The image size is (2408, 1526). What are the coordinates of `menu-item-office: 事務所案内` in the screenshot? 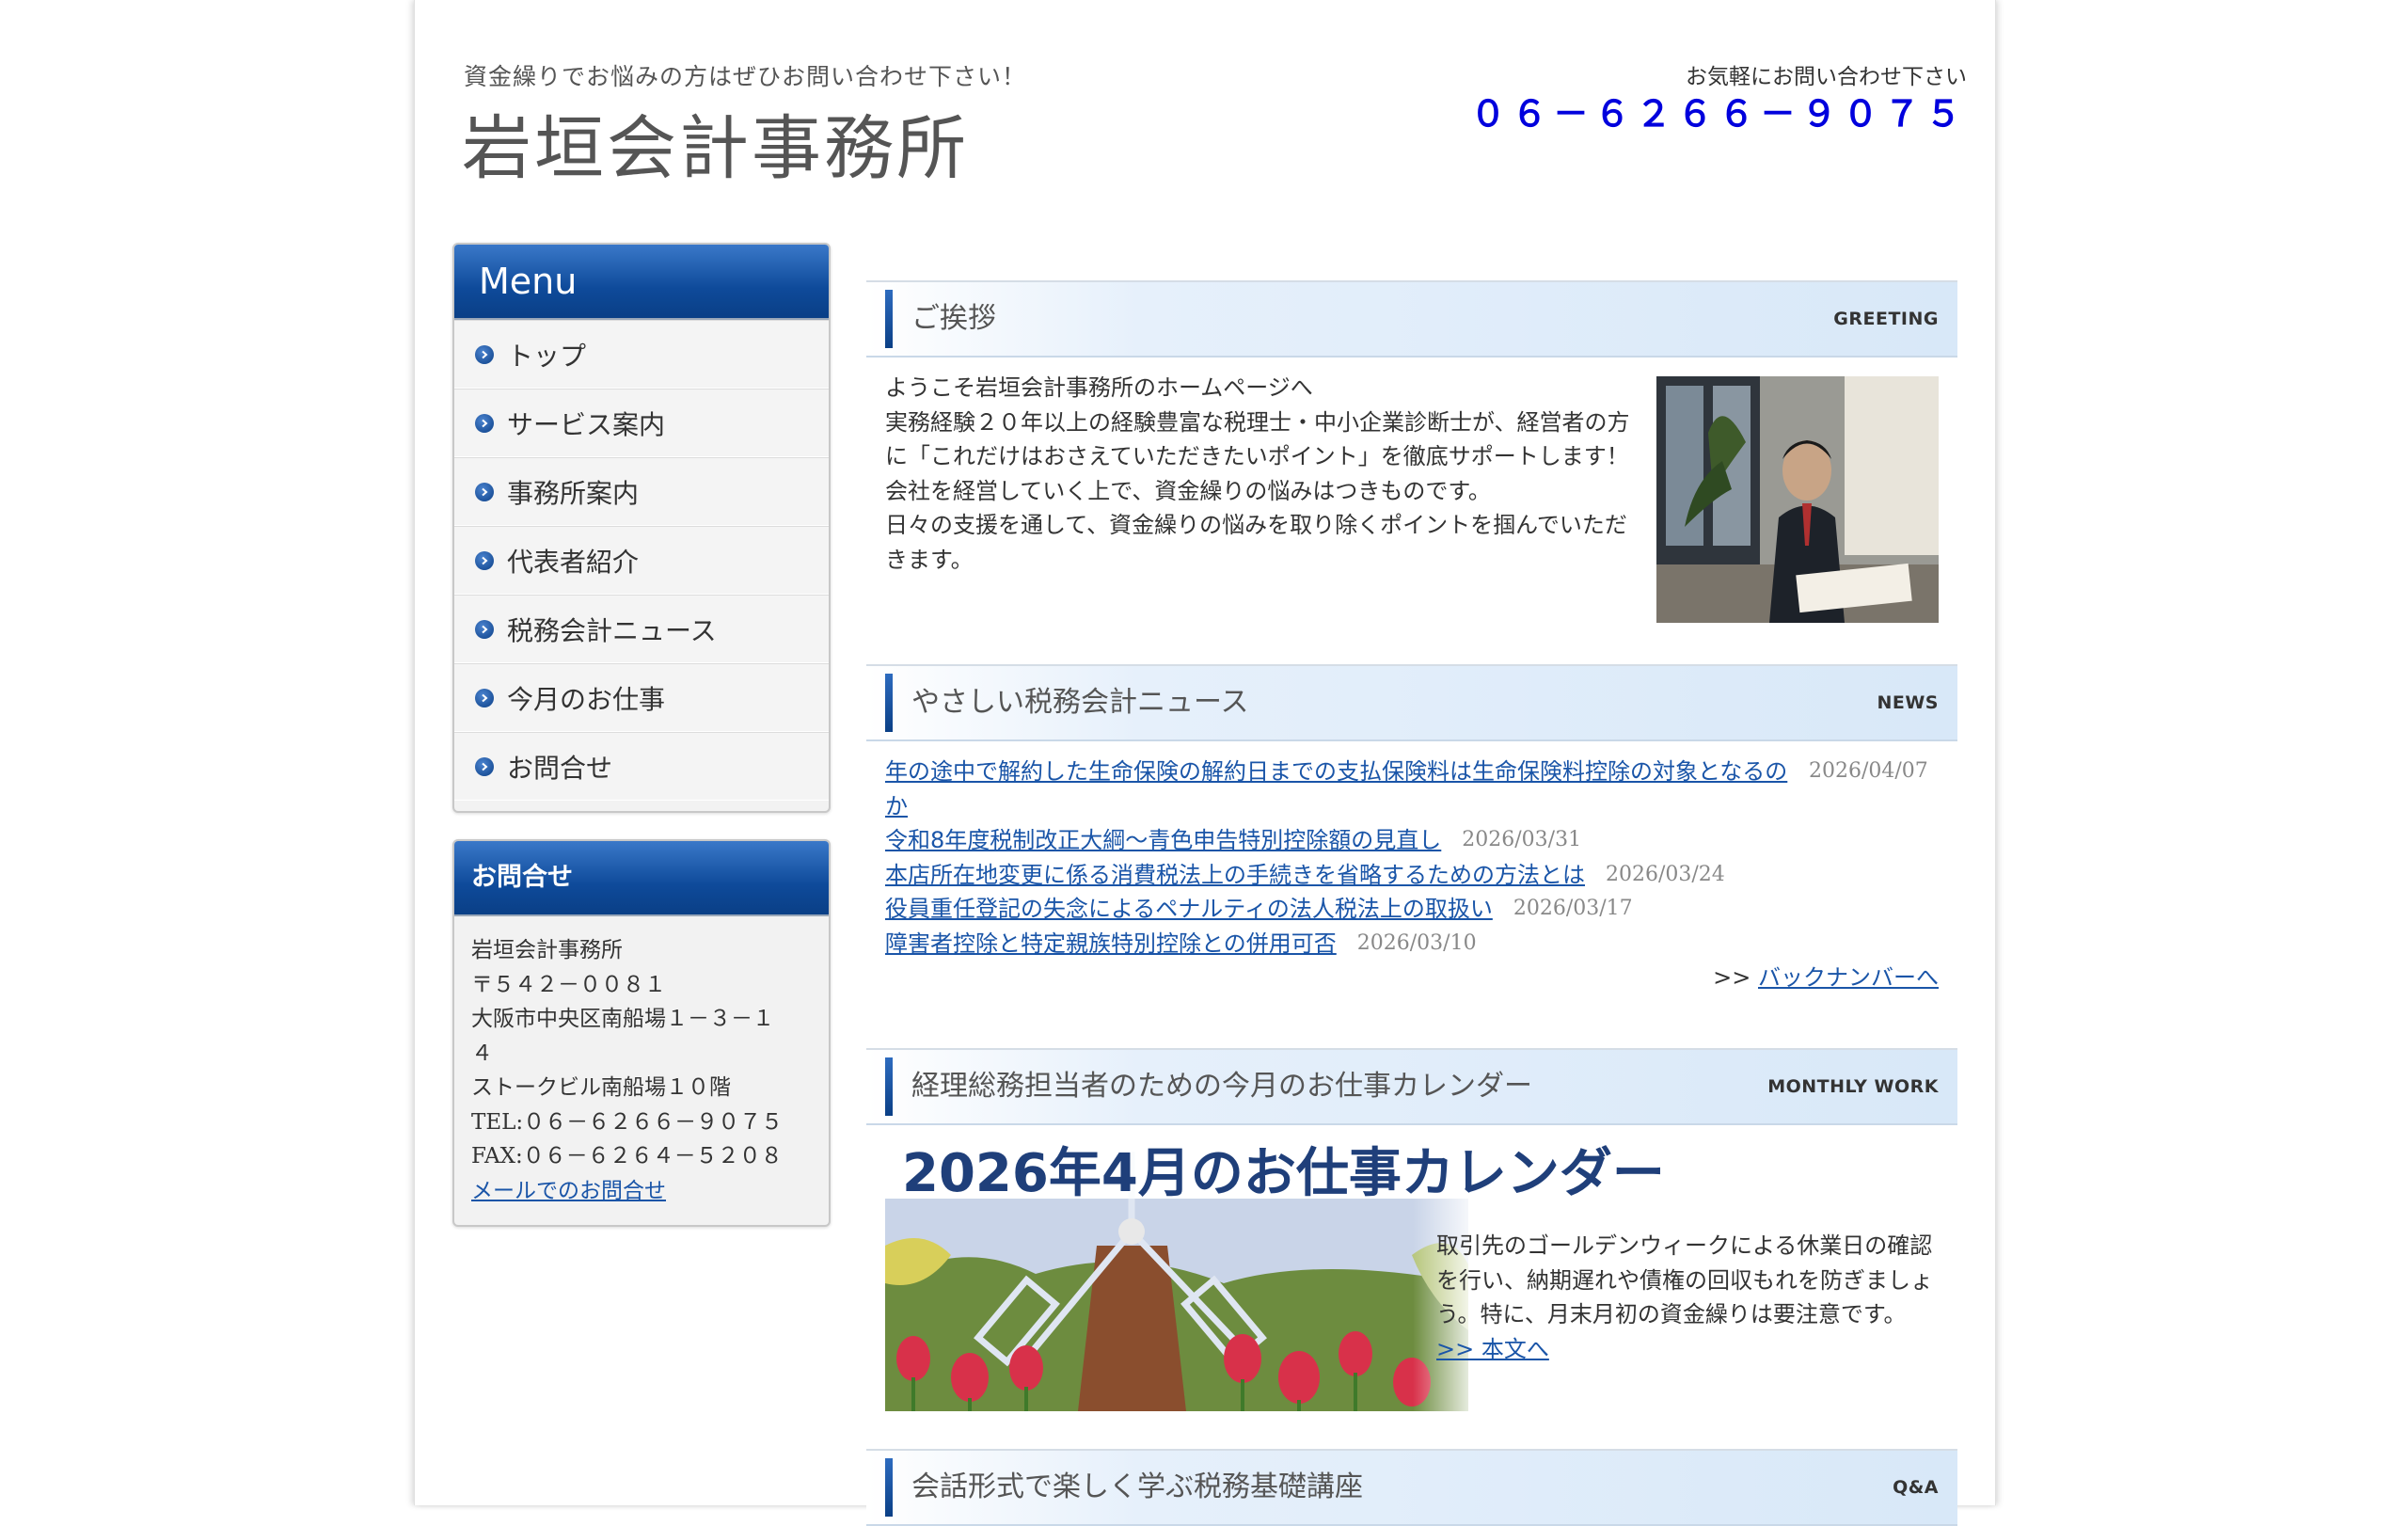 It's located at (641, 491).